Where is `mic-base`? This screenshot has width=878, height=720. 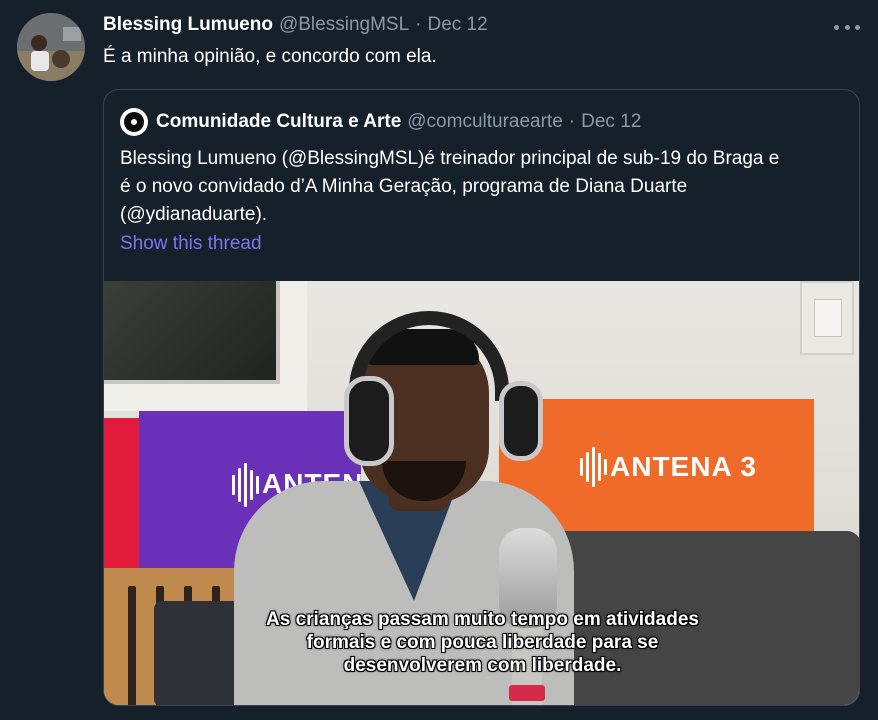
mic-base is located at coordinates (527, 693).